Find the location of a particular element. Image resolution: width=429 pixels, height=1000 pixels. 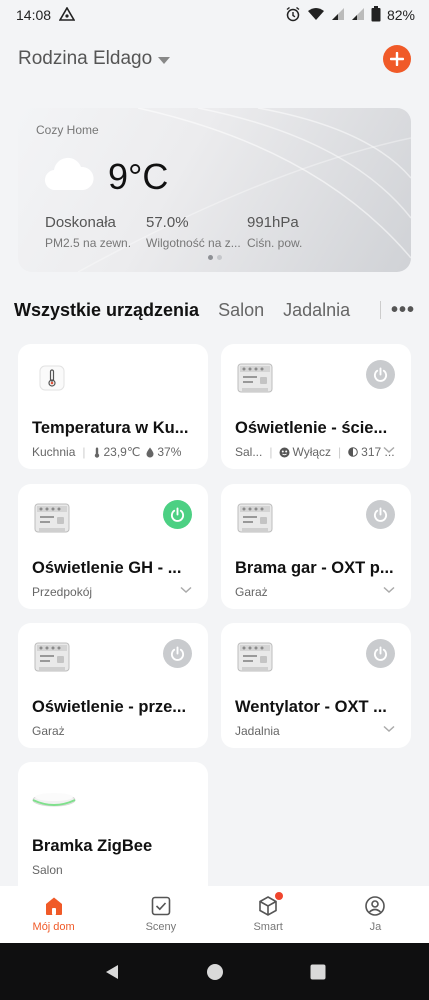

device-room: Salon is located at coordinates (47, 870).